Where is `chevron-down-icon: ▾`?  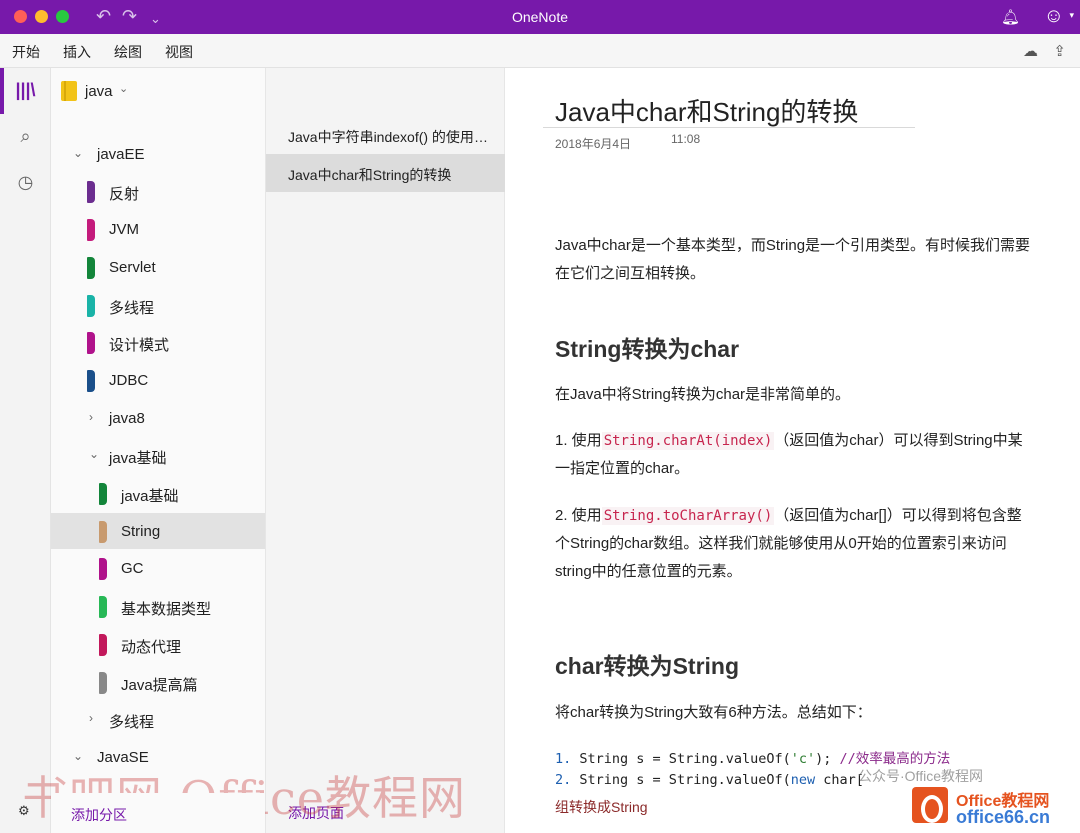
chevron-down-icon: ▾ is located at coordinates (1071, 15).